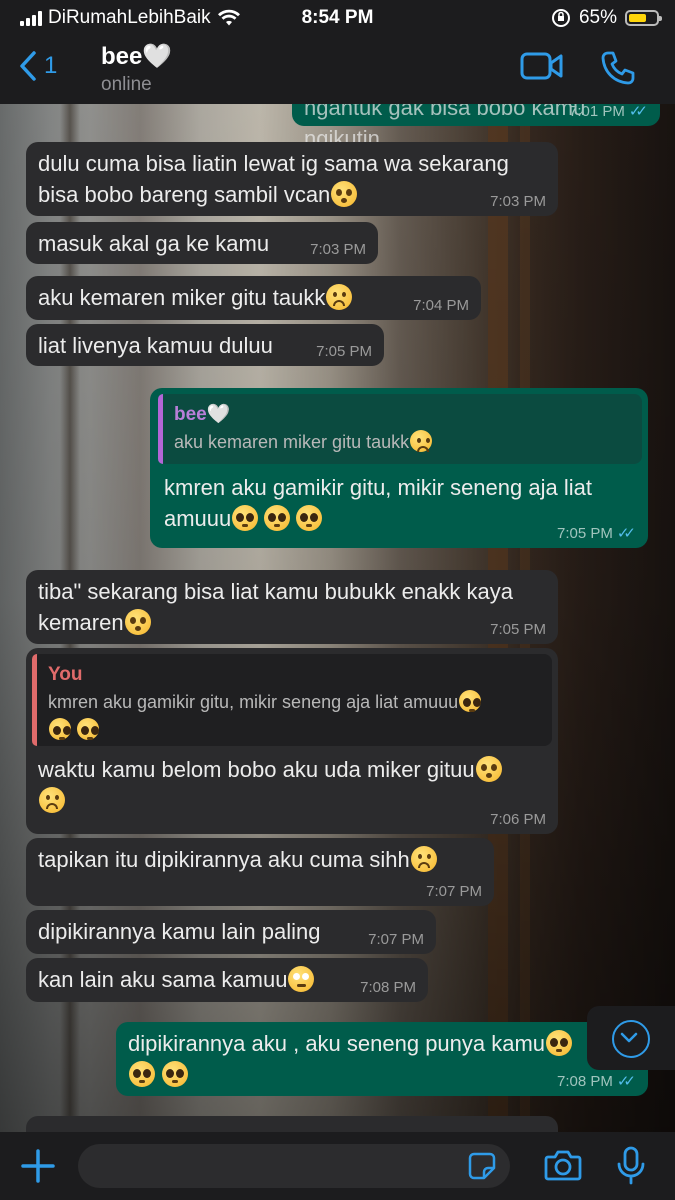 The height and width of the screenshot is (1200, 675). Describe the element at coordinates (631, 1166) in the screenshot. I see `microphone-icon` at that location.